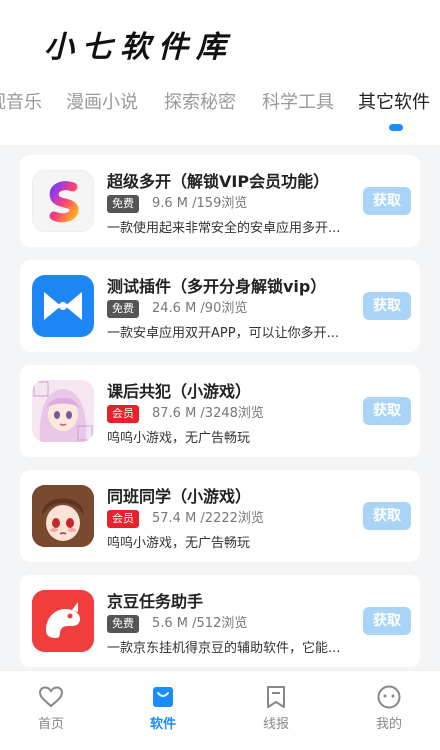 This screenshot has width=440, height=750. I want to click on nav-home: 首页, so click(51, 708).